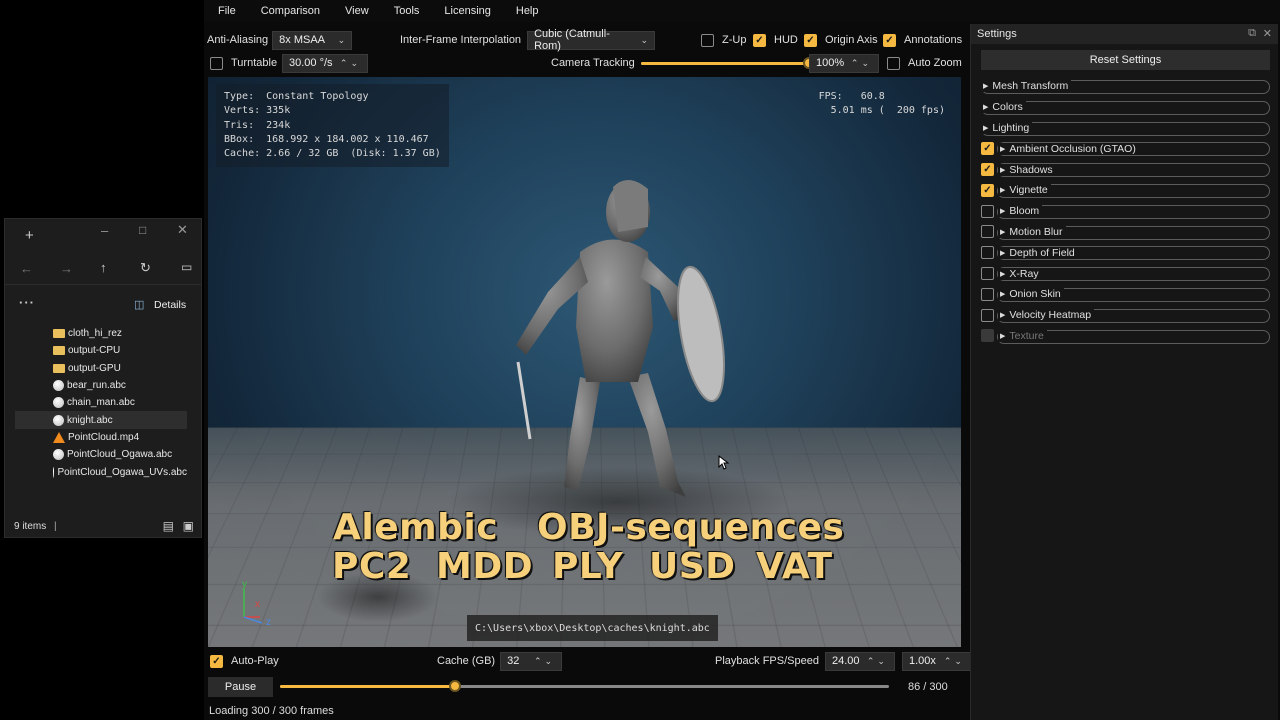  What do you see at coordinates (26, 268) in the screenshot?
I see `back-icon: ←` at bounding box center [26, 268].